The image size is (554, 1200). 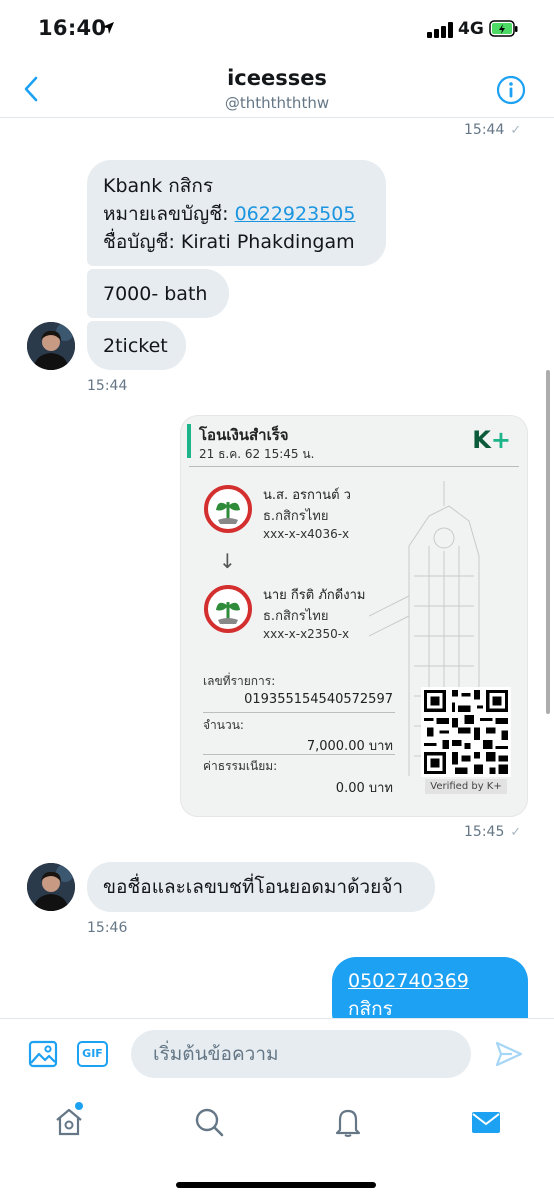 I want to click on conversation-title: iceesses, so click(x=277, y=78).